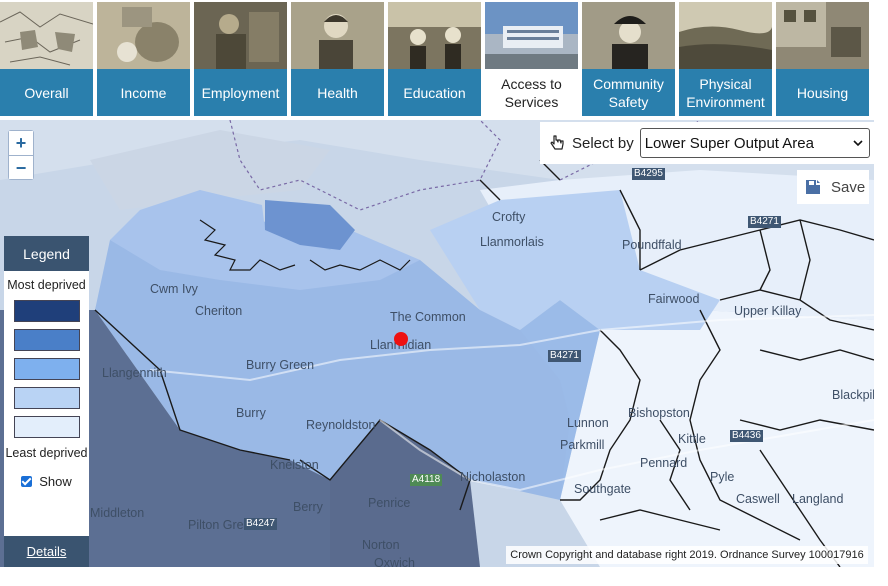 The width and height of the screenshot is (888, 586). I want to click on chevron-down-icon, so click(858, 143).